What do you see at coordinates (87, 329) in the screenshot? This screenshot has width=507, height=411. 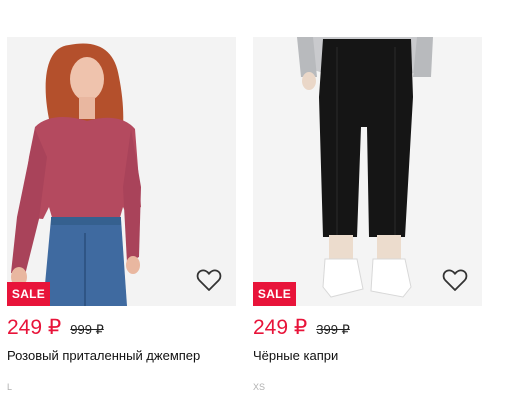 I see `old-price: 999 ₽` at bounding box center [87, 329].